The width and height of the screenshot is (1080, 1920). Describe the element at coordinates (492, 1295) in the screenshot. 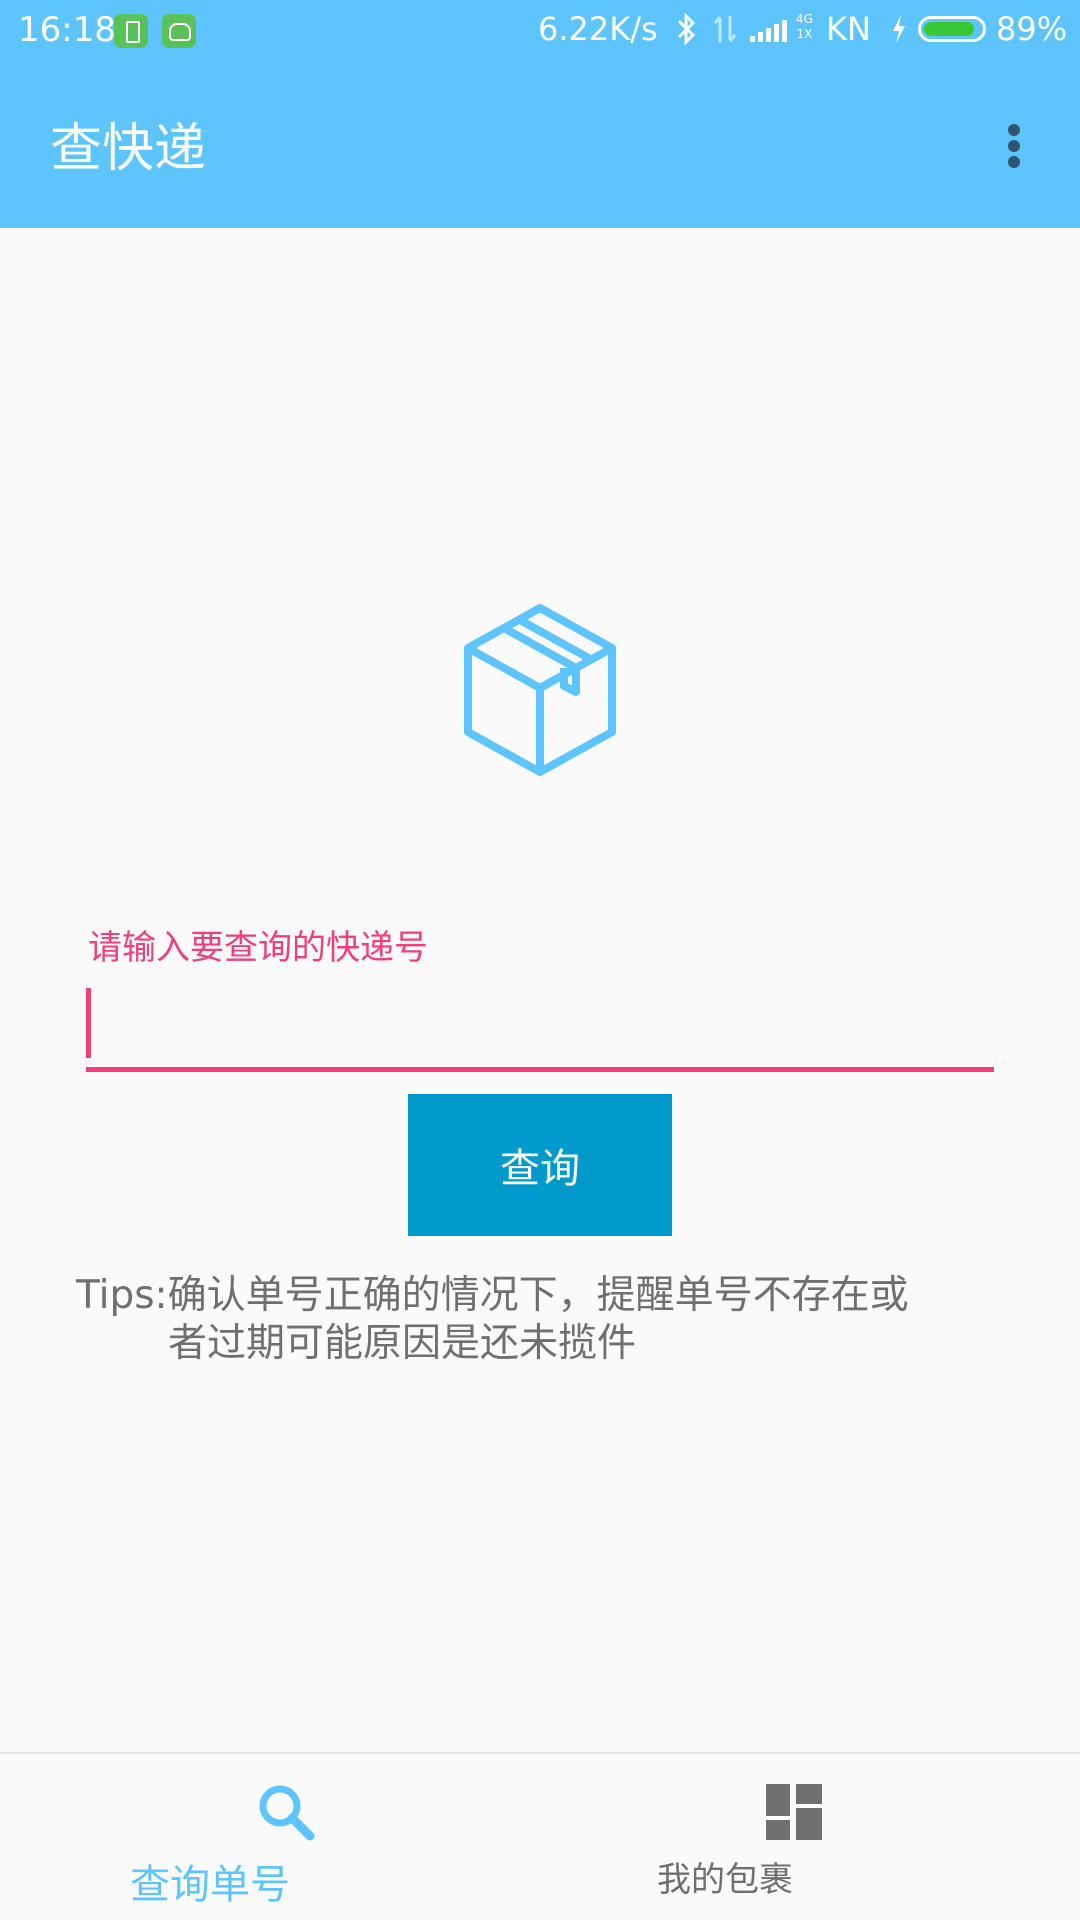

I see `tips-line-1: Tips:确认单号正确的情况下，提醒单号不存在或` at that location.